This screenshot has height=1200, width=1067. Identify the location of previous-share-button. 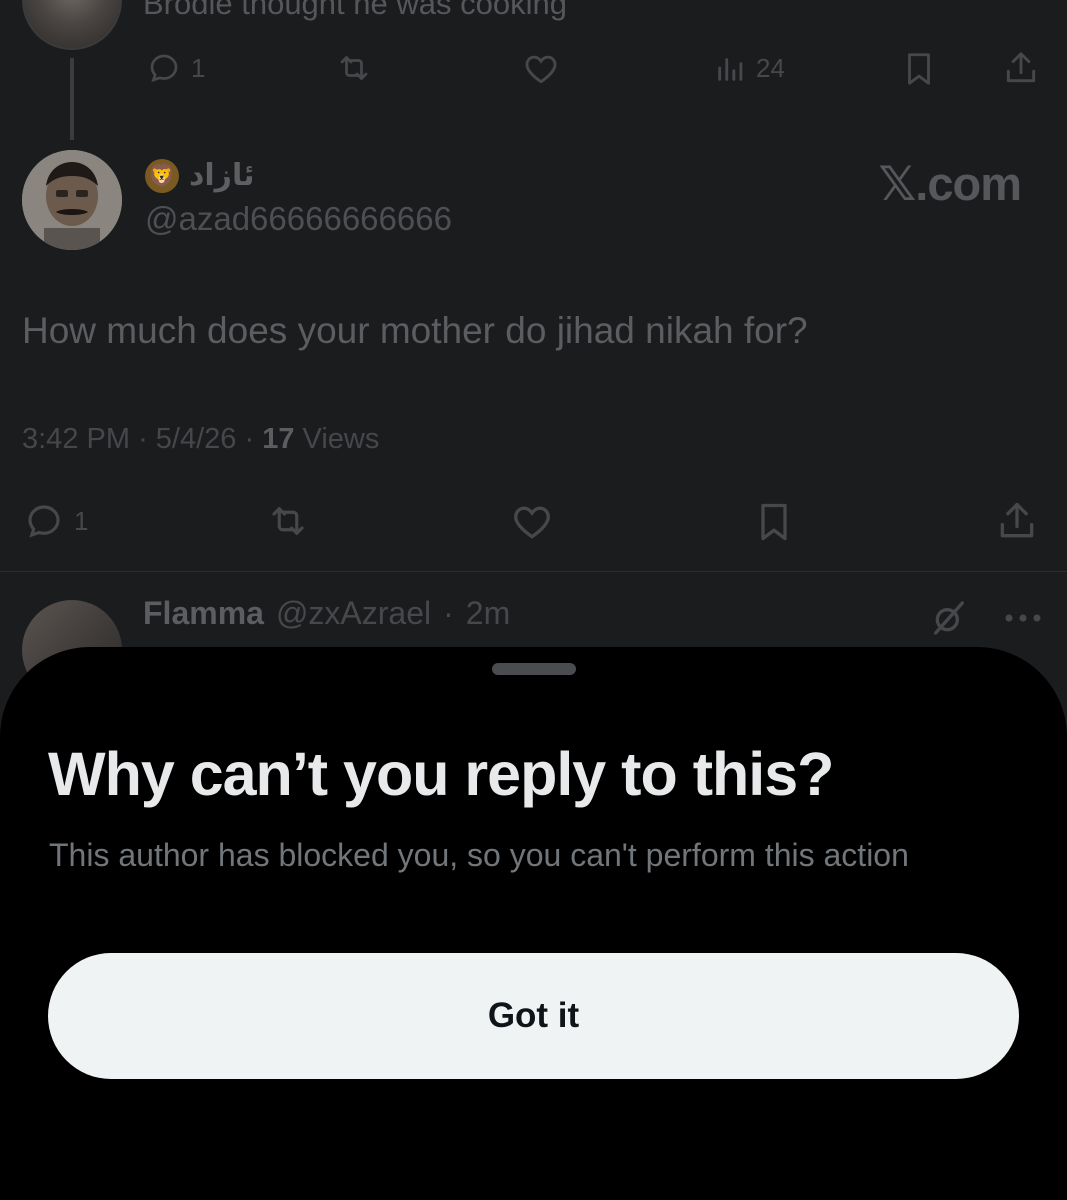
(1021, 68).